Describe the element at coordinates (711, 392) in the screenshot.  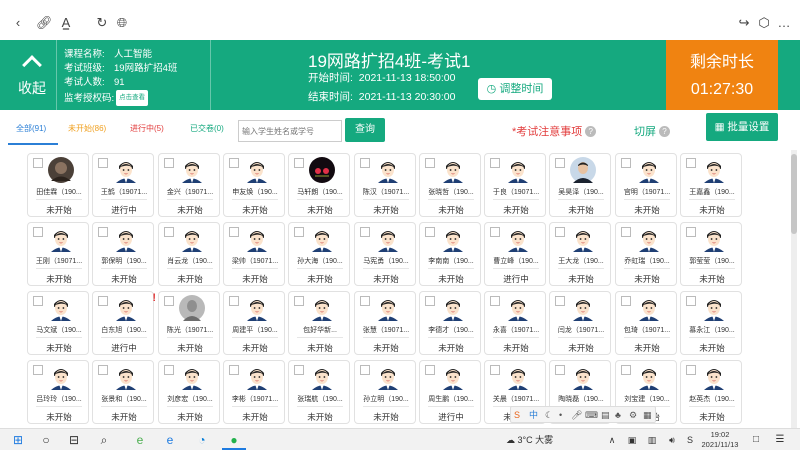
I see `student-card: 赵英杰（190... 未开始` at that location.